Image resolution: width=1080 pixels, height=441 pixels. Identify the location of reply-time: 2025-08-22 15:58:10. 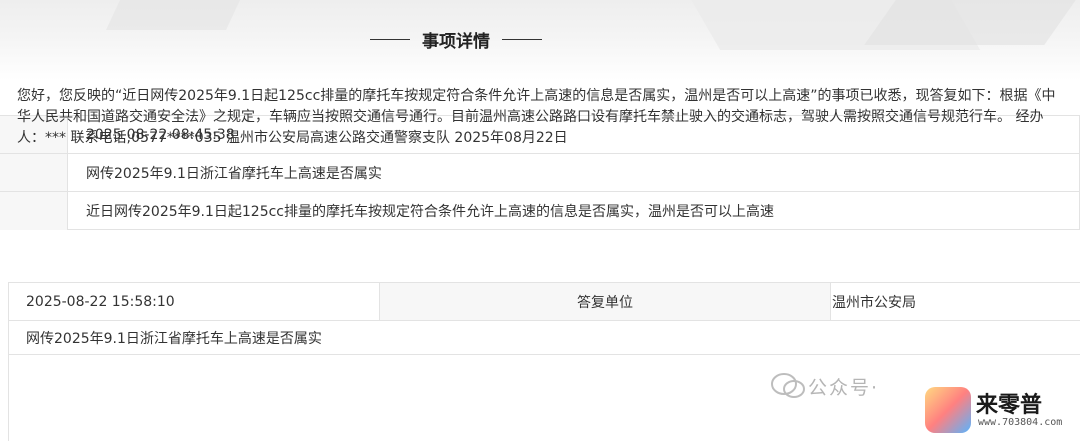
(100, 301).